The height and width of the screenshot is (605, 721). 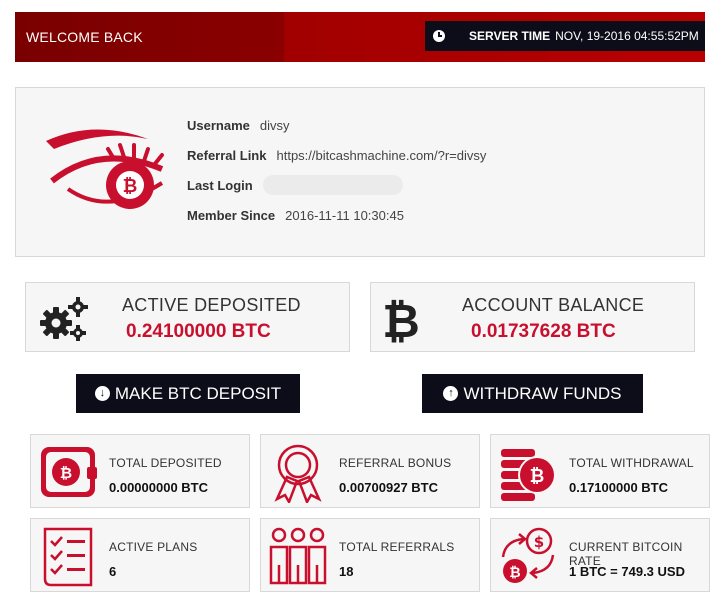 I want to click on clock-icon, so click(x=439, y=36).